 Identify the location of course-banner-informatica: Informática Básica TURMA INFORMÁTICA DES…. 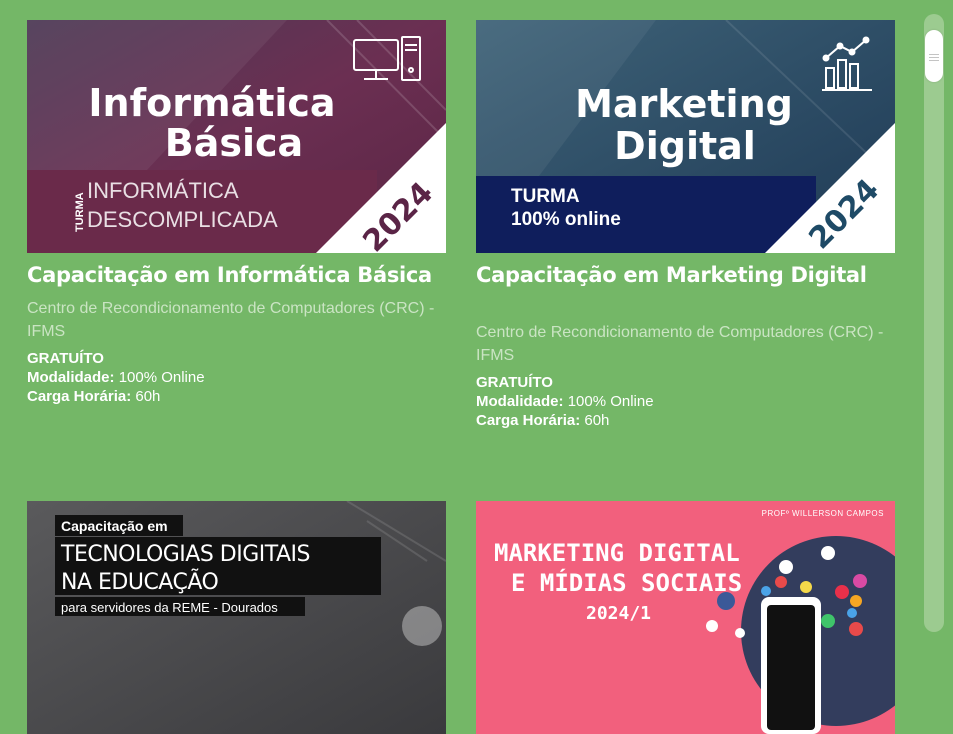
(236, 136).